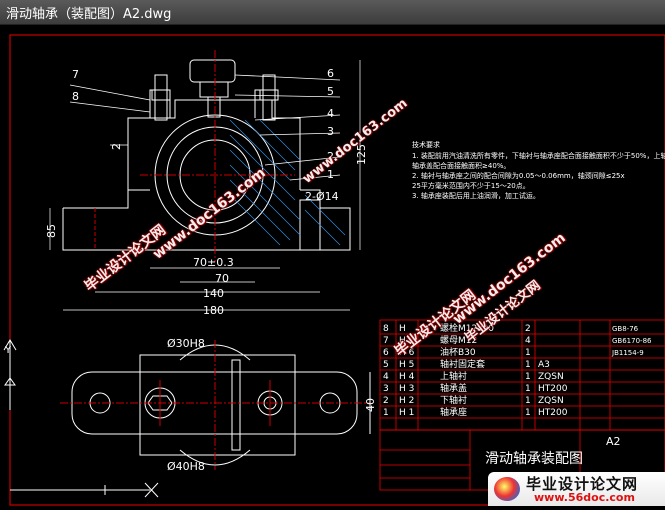 The height and width of the screenshot is (510, 665). I want to click on bom-cell-note: JB1154-9, so click(627, 353).